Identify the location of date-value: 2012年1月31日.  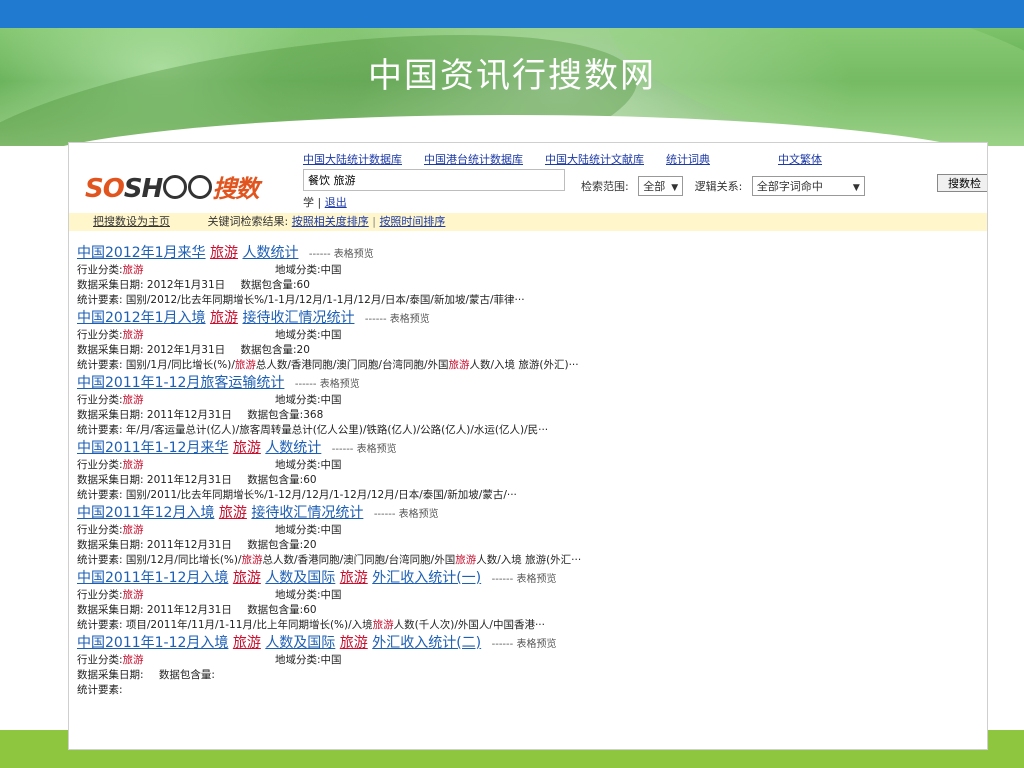
(186, 285).